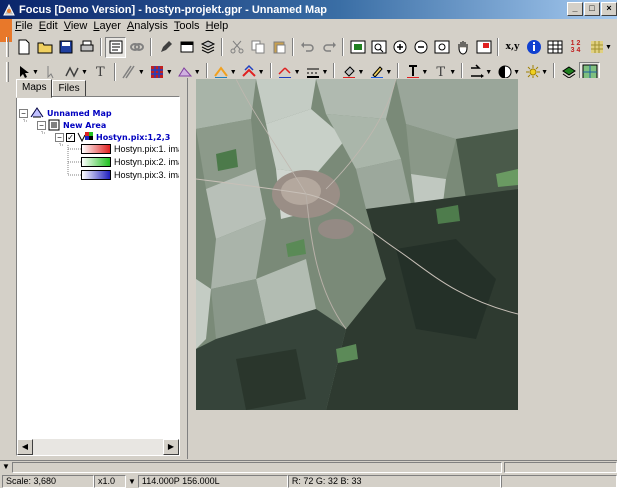  What do you see at coordinates (130, 175) in the screenshot?
I see `band-item-3: Hostyn.pix:3. imagery` at bounding box center [130, 175].